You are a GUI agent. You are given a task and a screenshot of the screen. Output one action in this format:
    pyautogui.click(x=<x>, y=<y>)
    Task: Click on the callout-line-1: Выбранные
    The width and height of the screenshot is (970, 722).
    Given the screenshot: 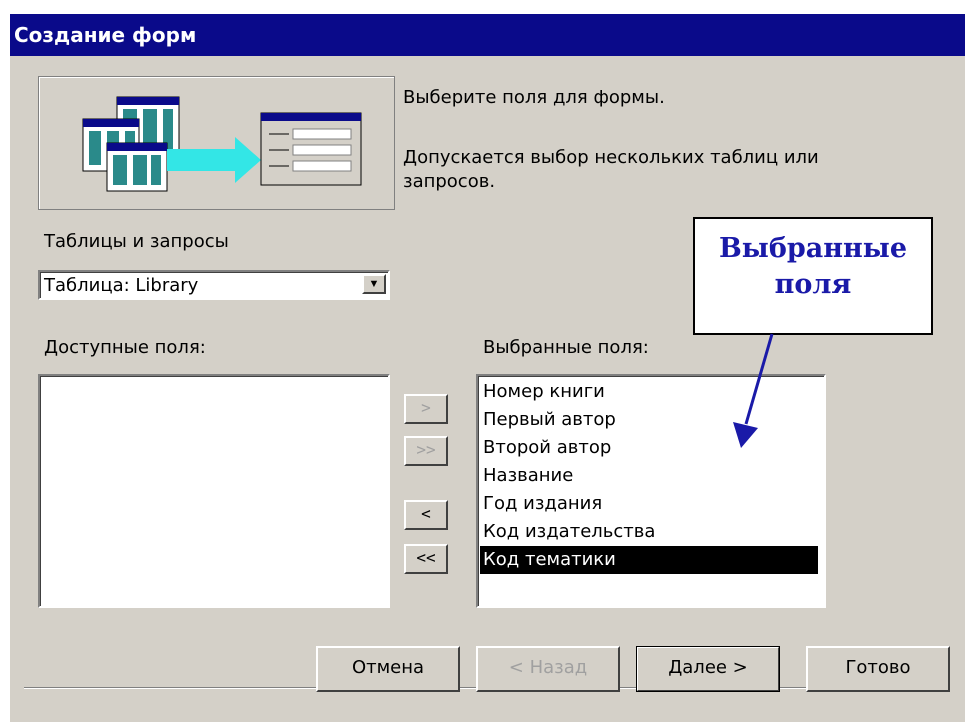 What is the action you would take?
    pyautogui.click(x=813, y=248)
    